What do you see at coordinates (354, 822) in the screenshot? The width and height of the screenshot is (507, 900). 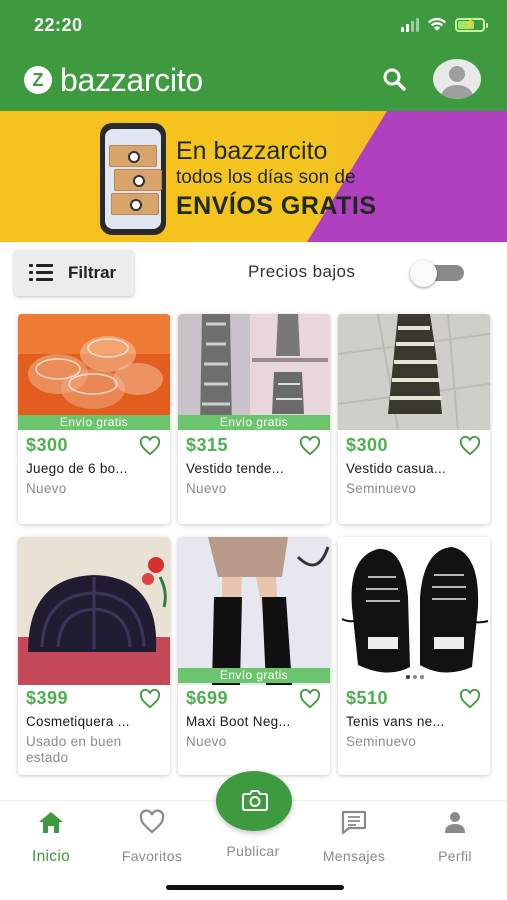 I see `message-icon` at bounding box center [354, 822].